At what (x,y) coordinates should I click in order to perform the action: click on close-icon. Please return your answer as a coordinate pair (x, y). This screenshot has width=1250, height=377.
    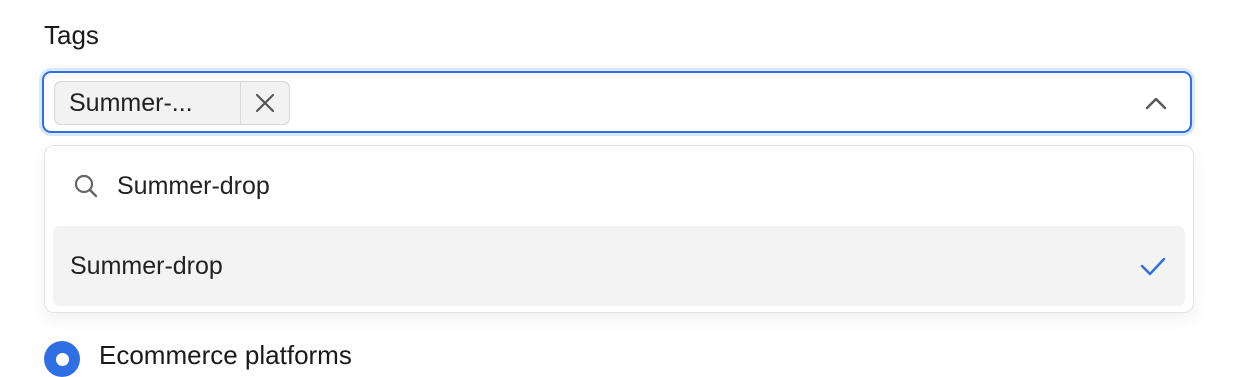
    Looking at the image, I should click on (265, 103).